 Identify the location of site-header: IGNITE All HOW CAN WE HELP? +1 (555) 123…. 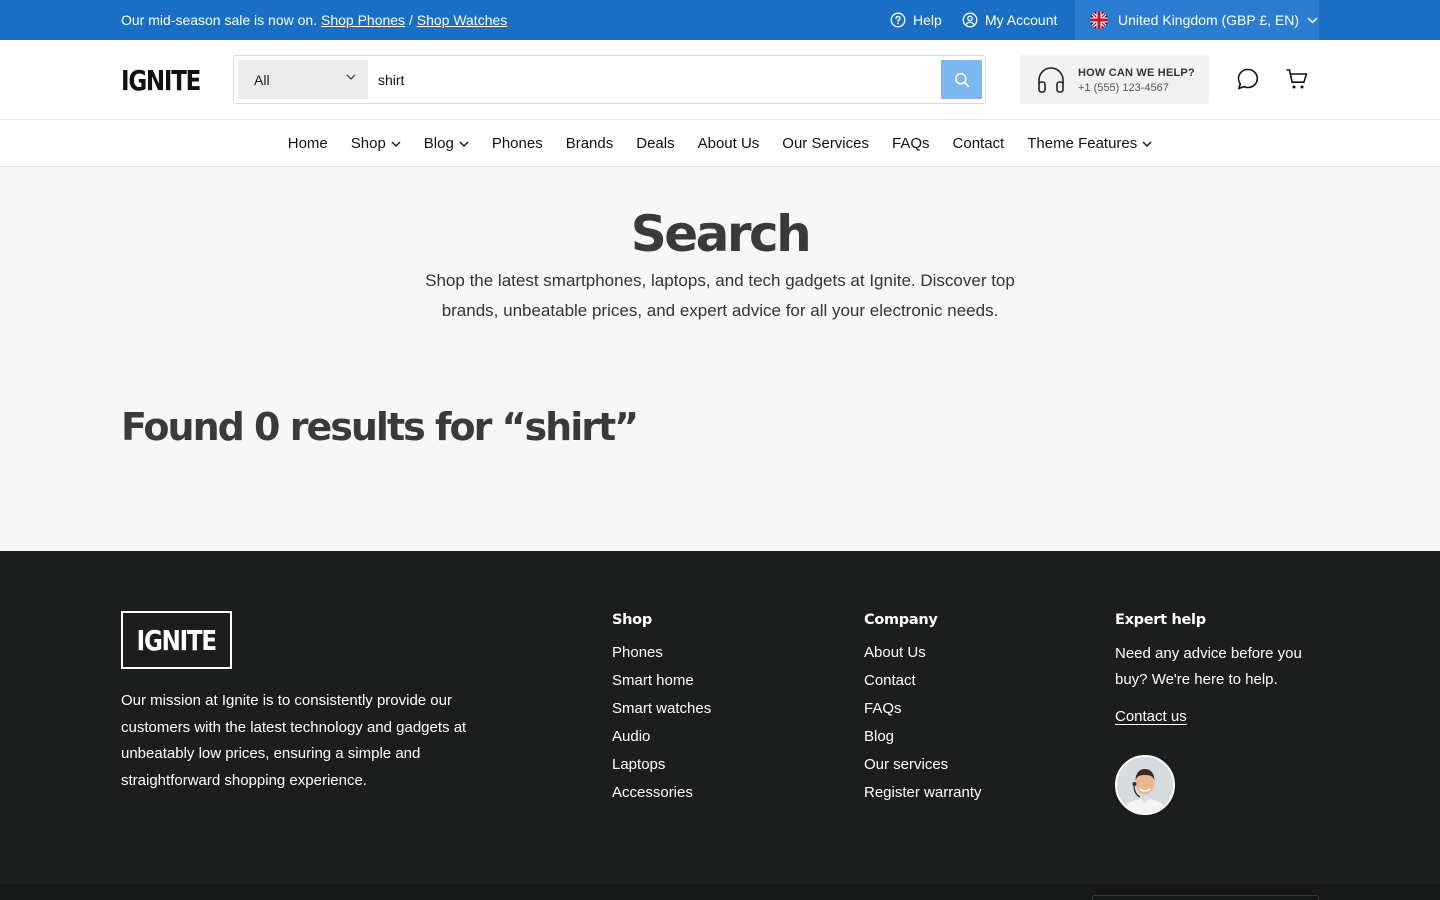
(720, 80).